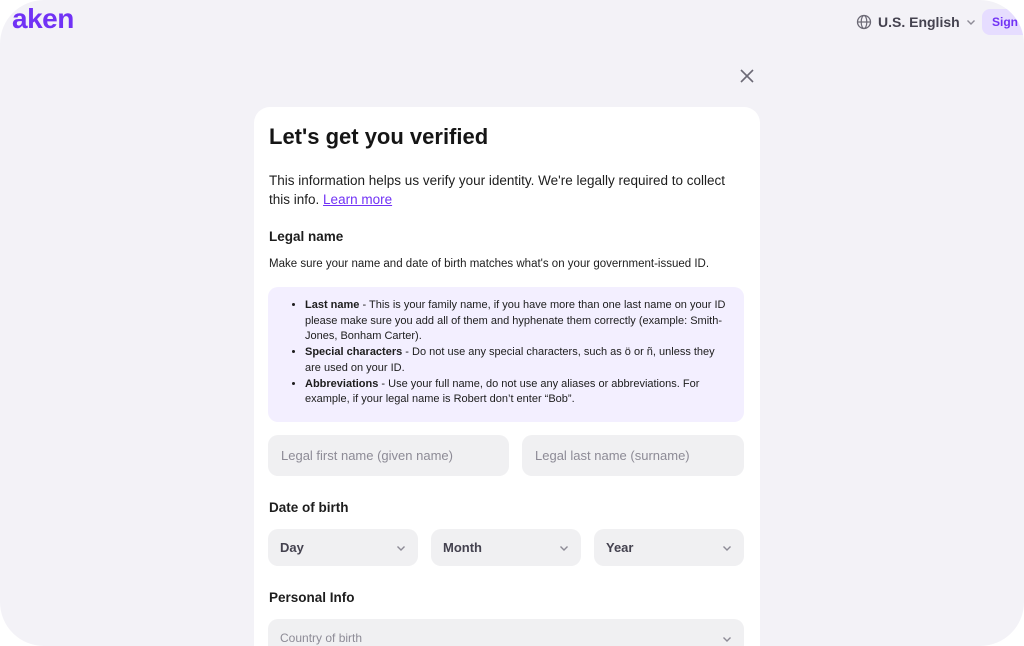 This screenshot has width=1024, height=646. Describe the element at coordinates (506, 547) in the screenshot. I see `month-select: Month` at that location.